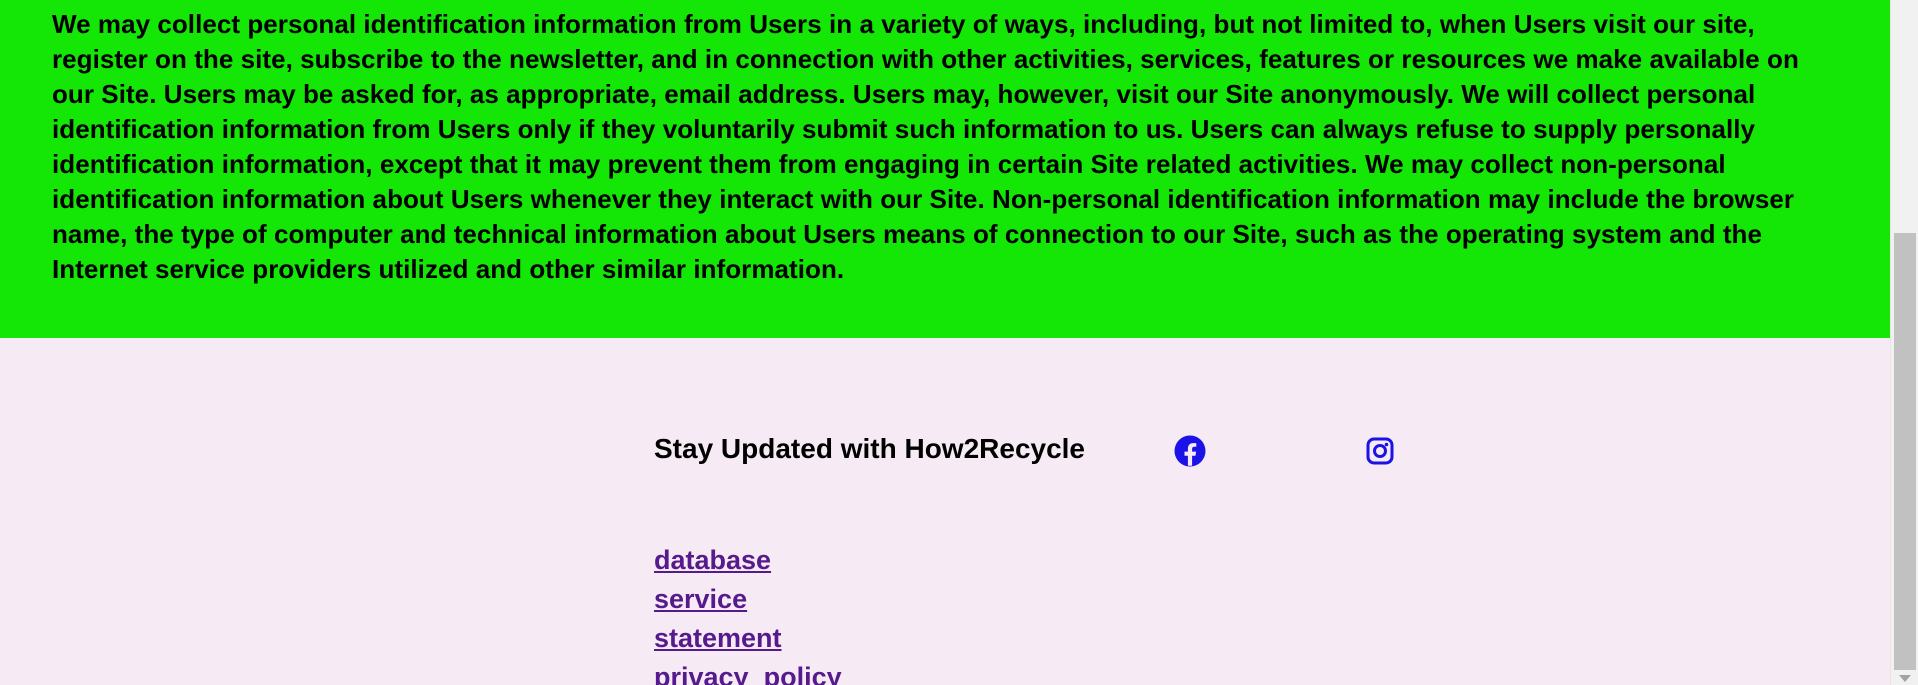  What do you see at coordinates (748, 601) in the screenshot?
I see `footer-link-item: service` at bounding box center [748, 601].